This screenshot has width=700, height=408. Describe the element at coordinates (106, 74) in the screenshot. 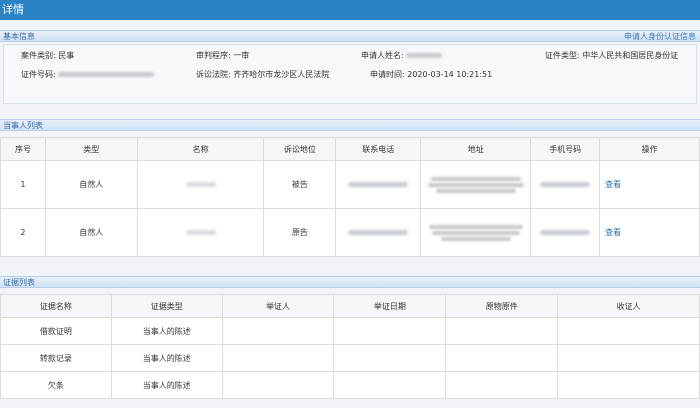

I see `id-number-redacted` at that location.